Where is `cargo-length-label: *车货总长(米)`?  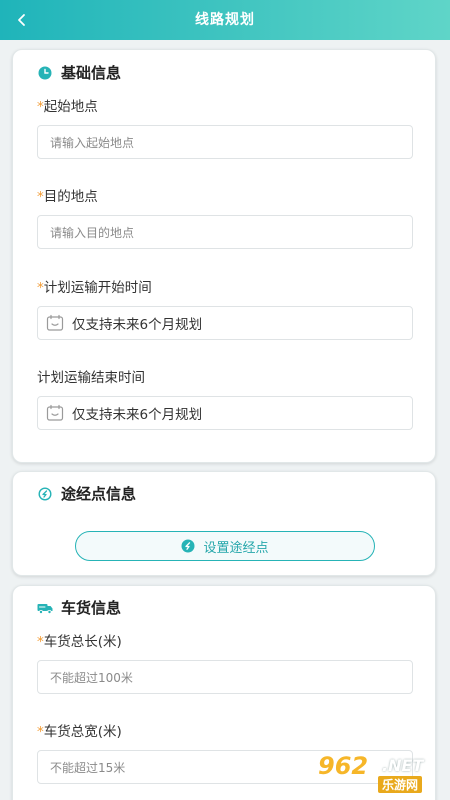
cargo-length-label: *车货总长(米) is located at coordinates (79, 640).